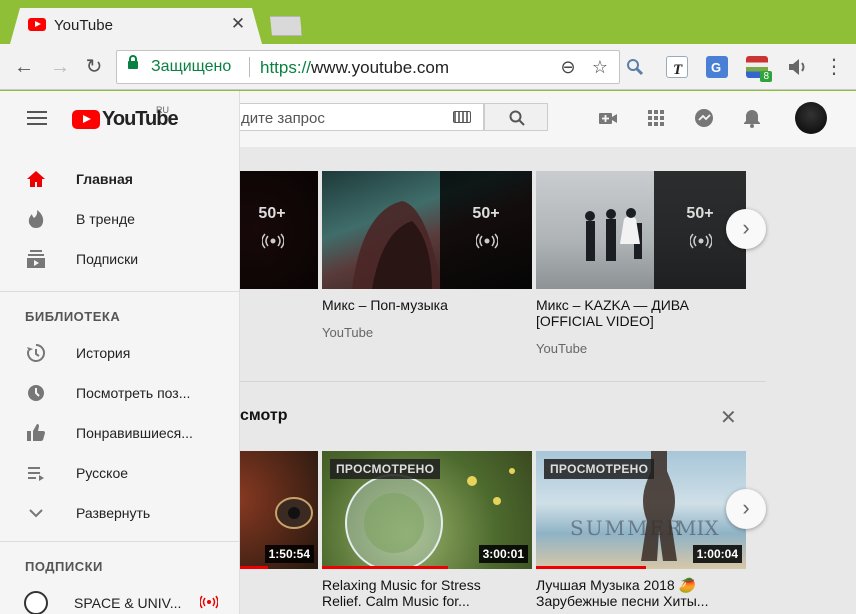 This screenshot has height=614, width=856. I want to click on url-scheme: https://, so click(286, 67).